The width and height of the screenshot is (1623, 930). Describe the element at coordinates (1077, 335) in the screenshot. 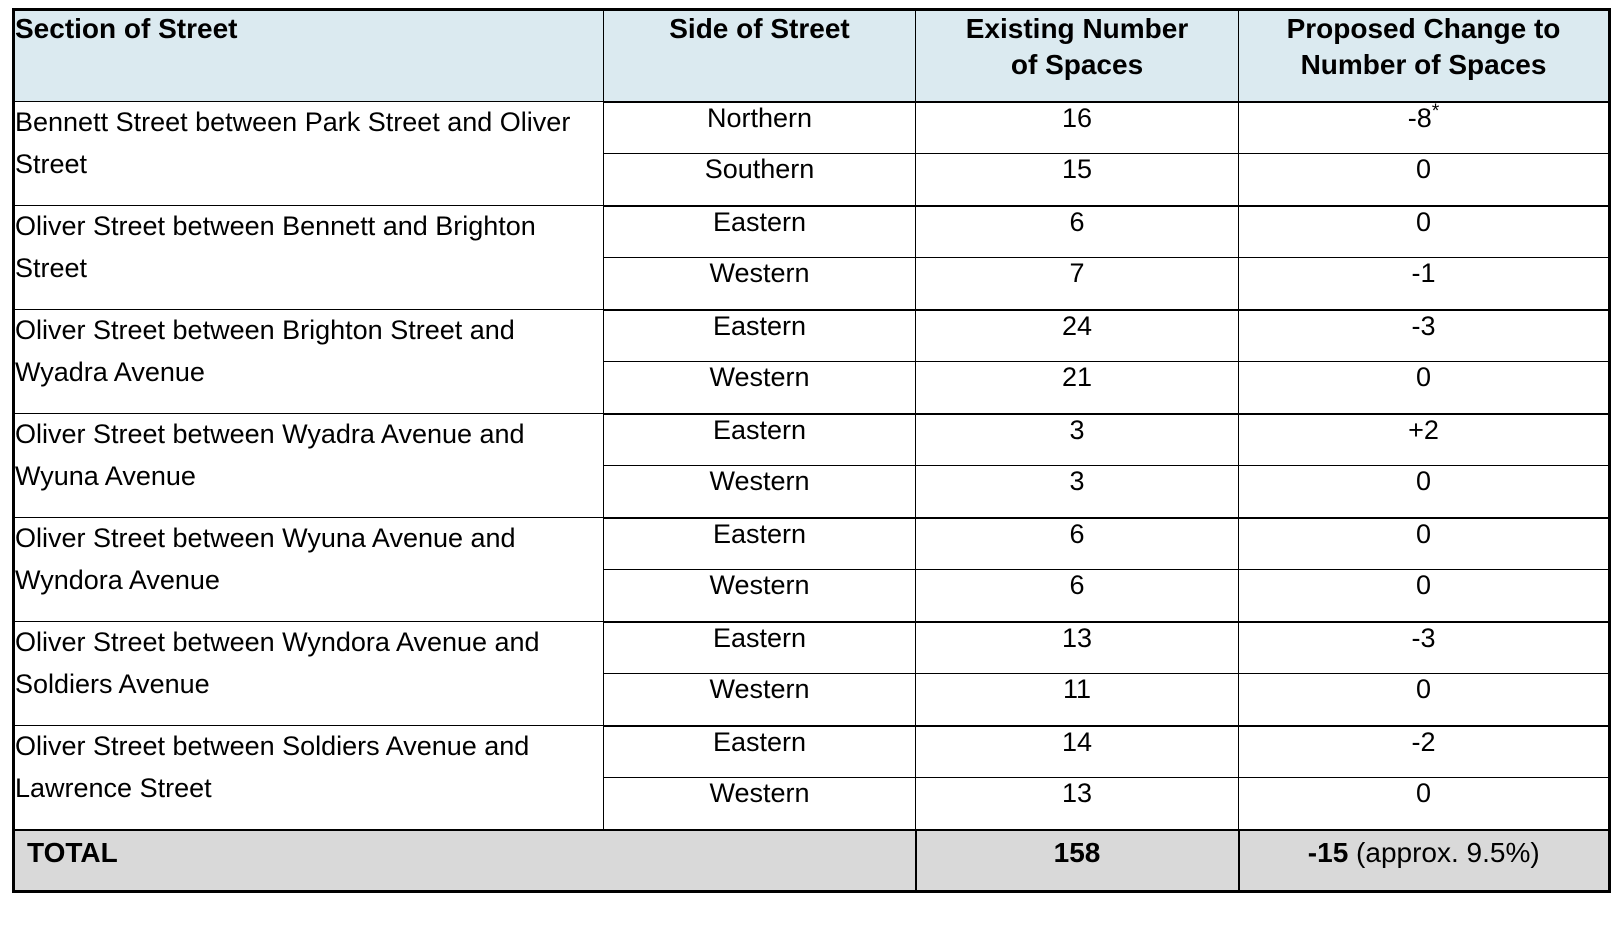

I see `cell-existing-number-of-spaces: 24` at that location.